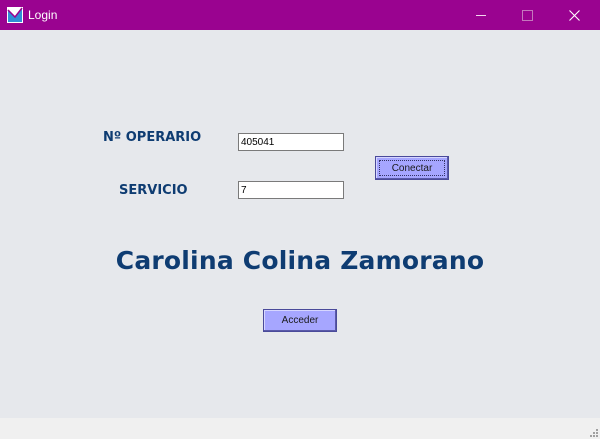  Describe the element at coordinates (593, 432) in the screenshot. I see `resize-grip-icon` at that location.